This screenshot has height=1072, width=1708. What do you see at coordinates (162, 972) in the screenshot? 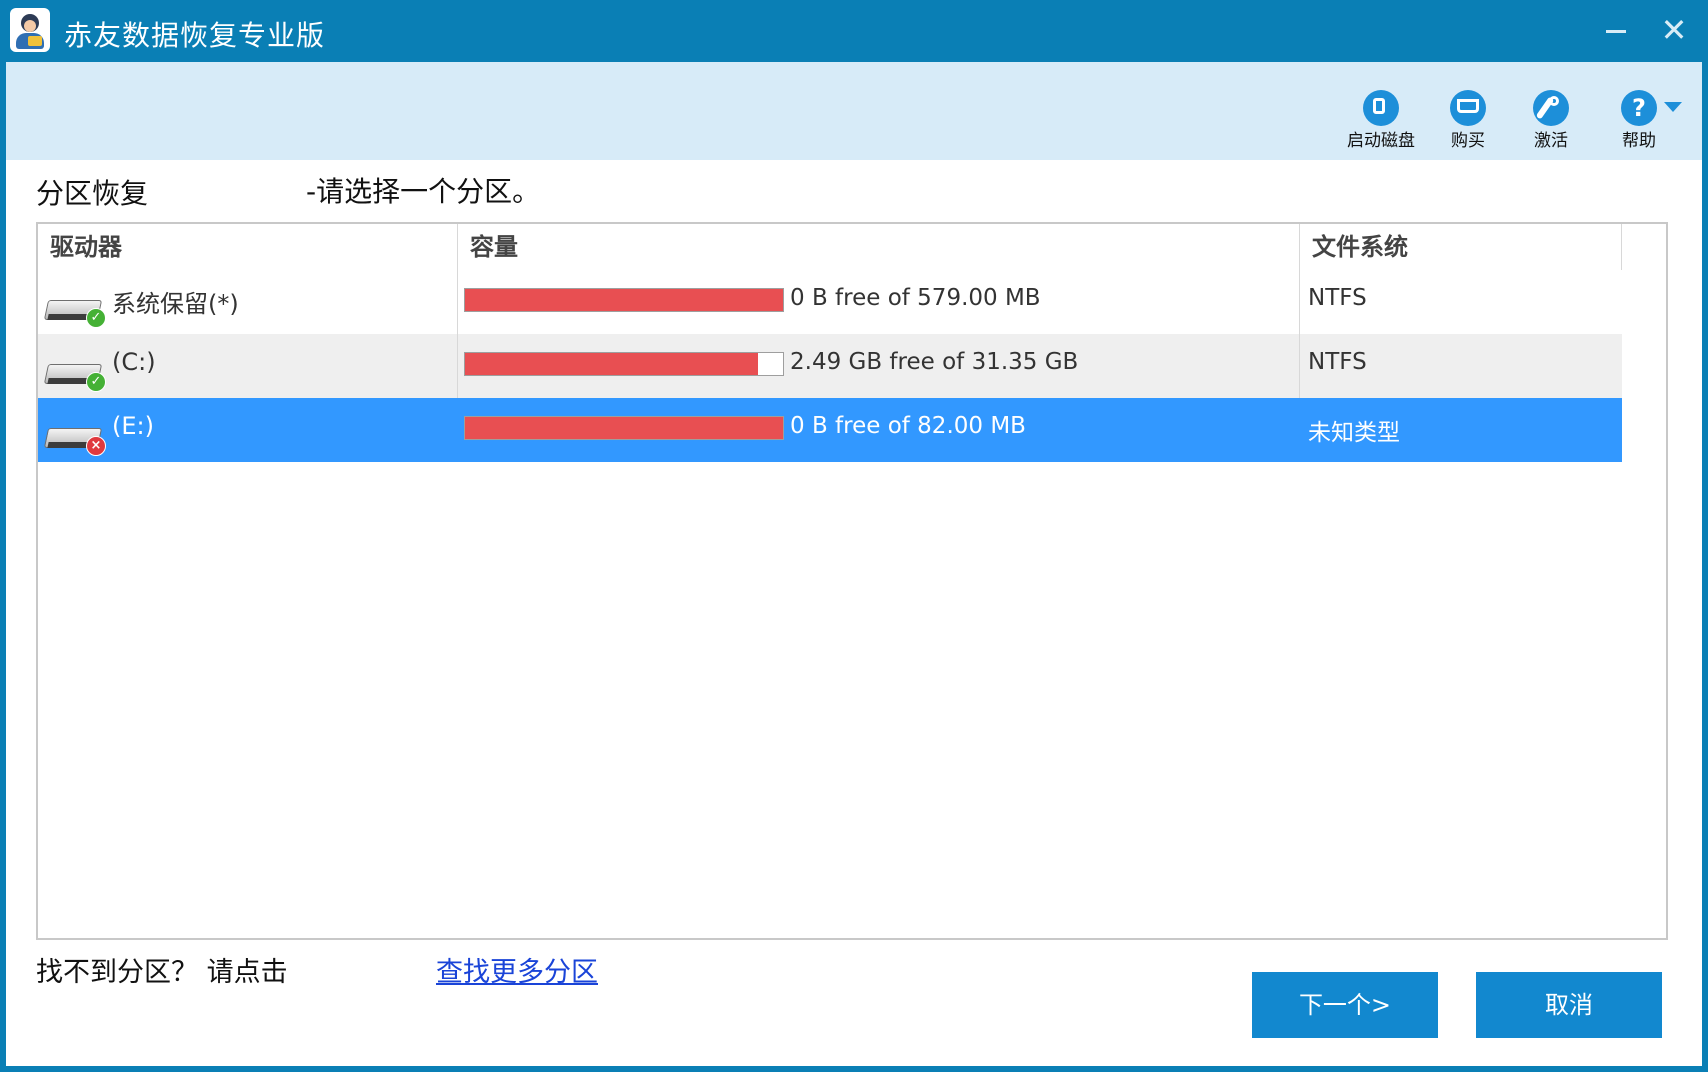
I see `not-found-prompt: 找不到分区？ 请点击` at bounding box center [162, 972].